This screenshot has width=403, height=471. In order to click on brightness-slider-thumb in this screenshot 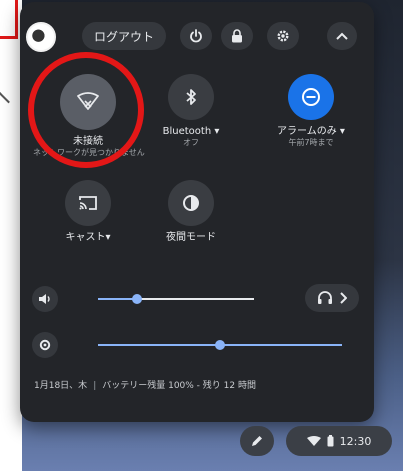, I will do `click(220, 345)`.